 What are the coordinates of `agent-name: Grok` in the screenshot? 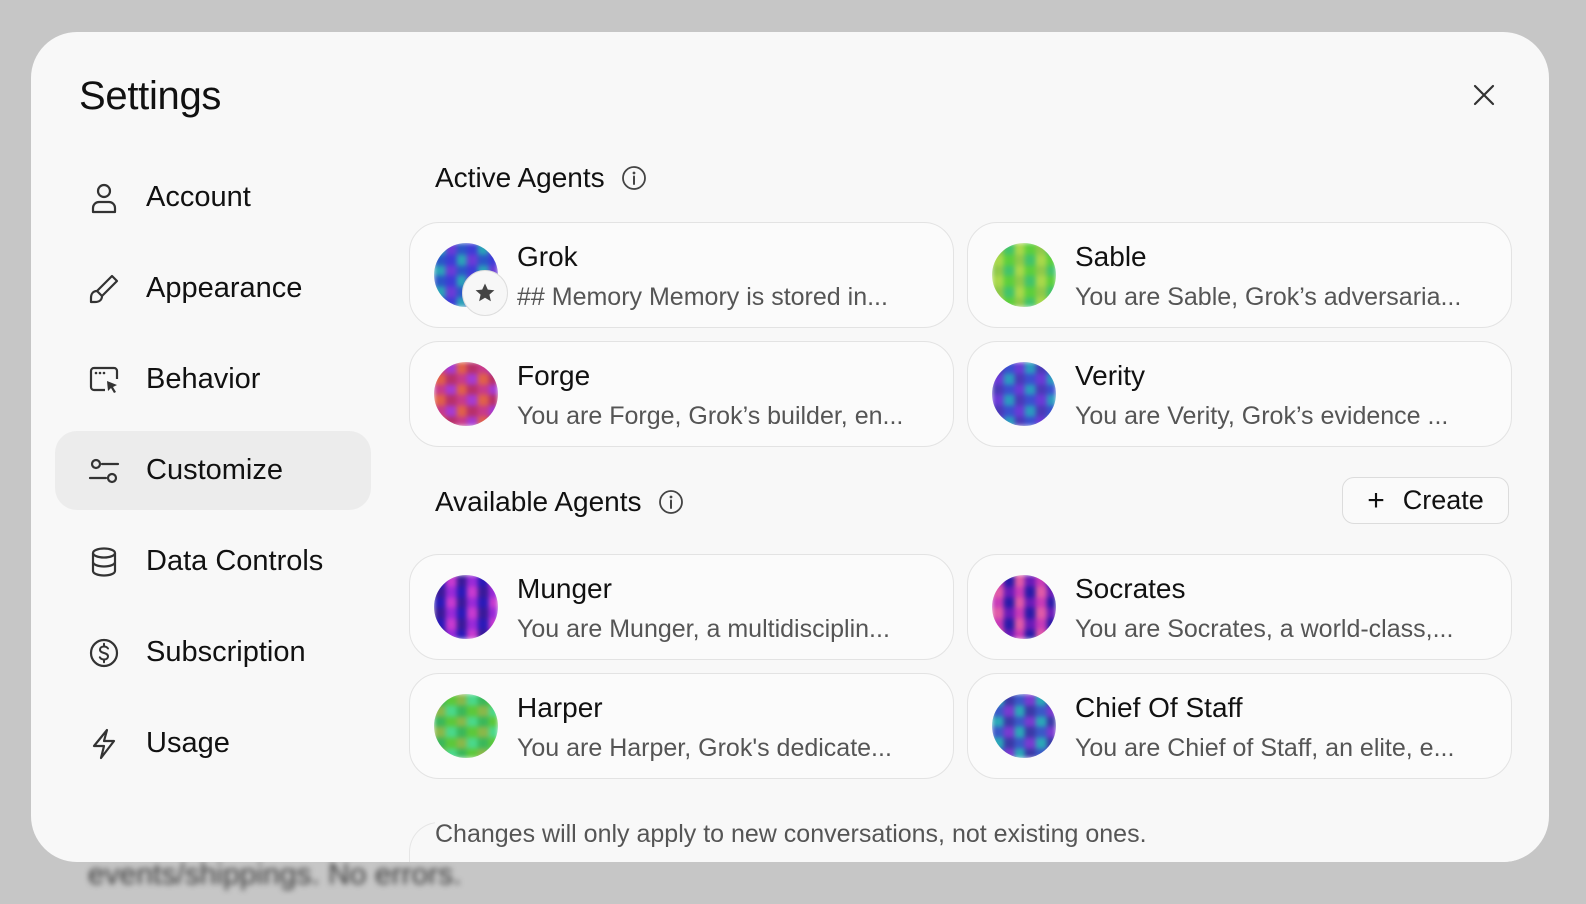 It's located at (547, 256).